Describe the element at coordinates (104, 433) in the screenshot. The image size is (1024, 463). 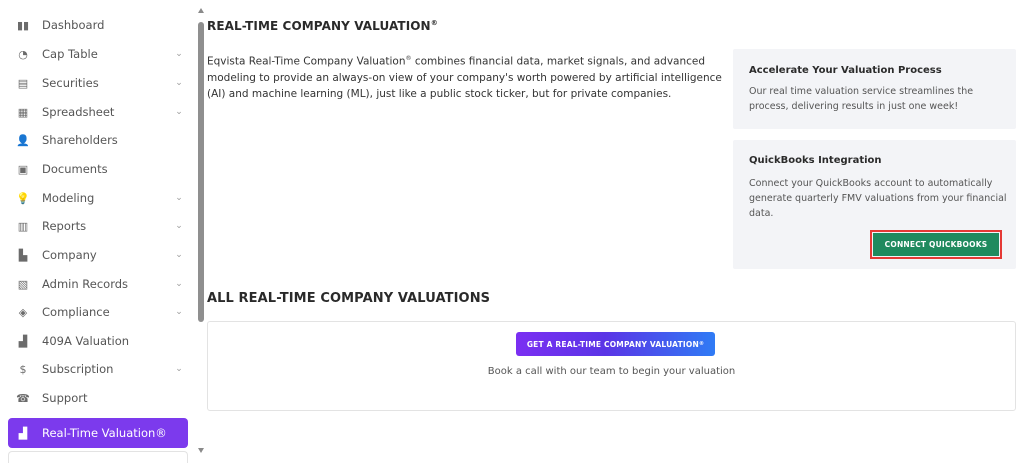
I see `sidebar-item-label: Real-Time Valuation®` at that location.